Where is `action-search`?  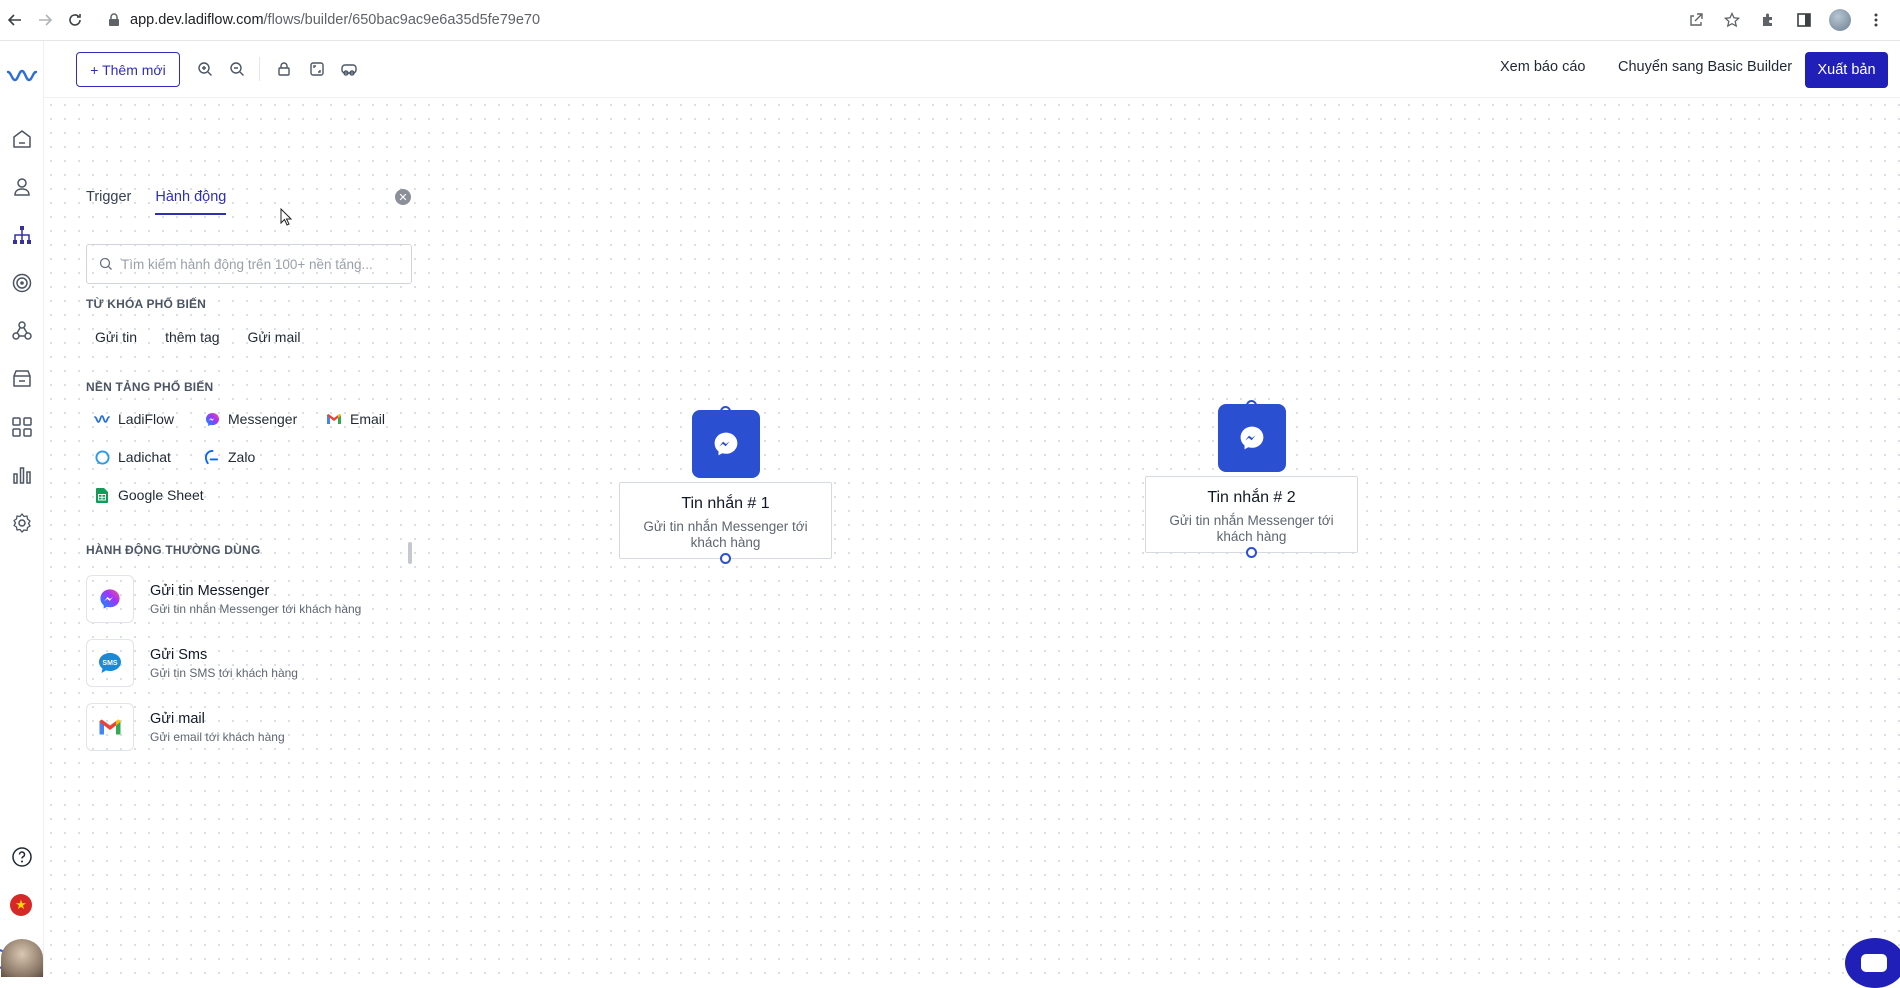
action-search is located at coordinates (249, 264).